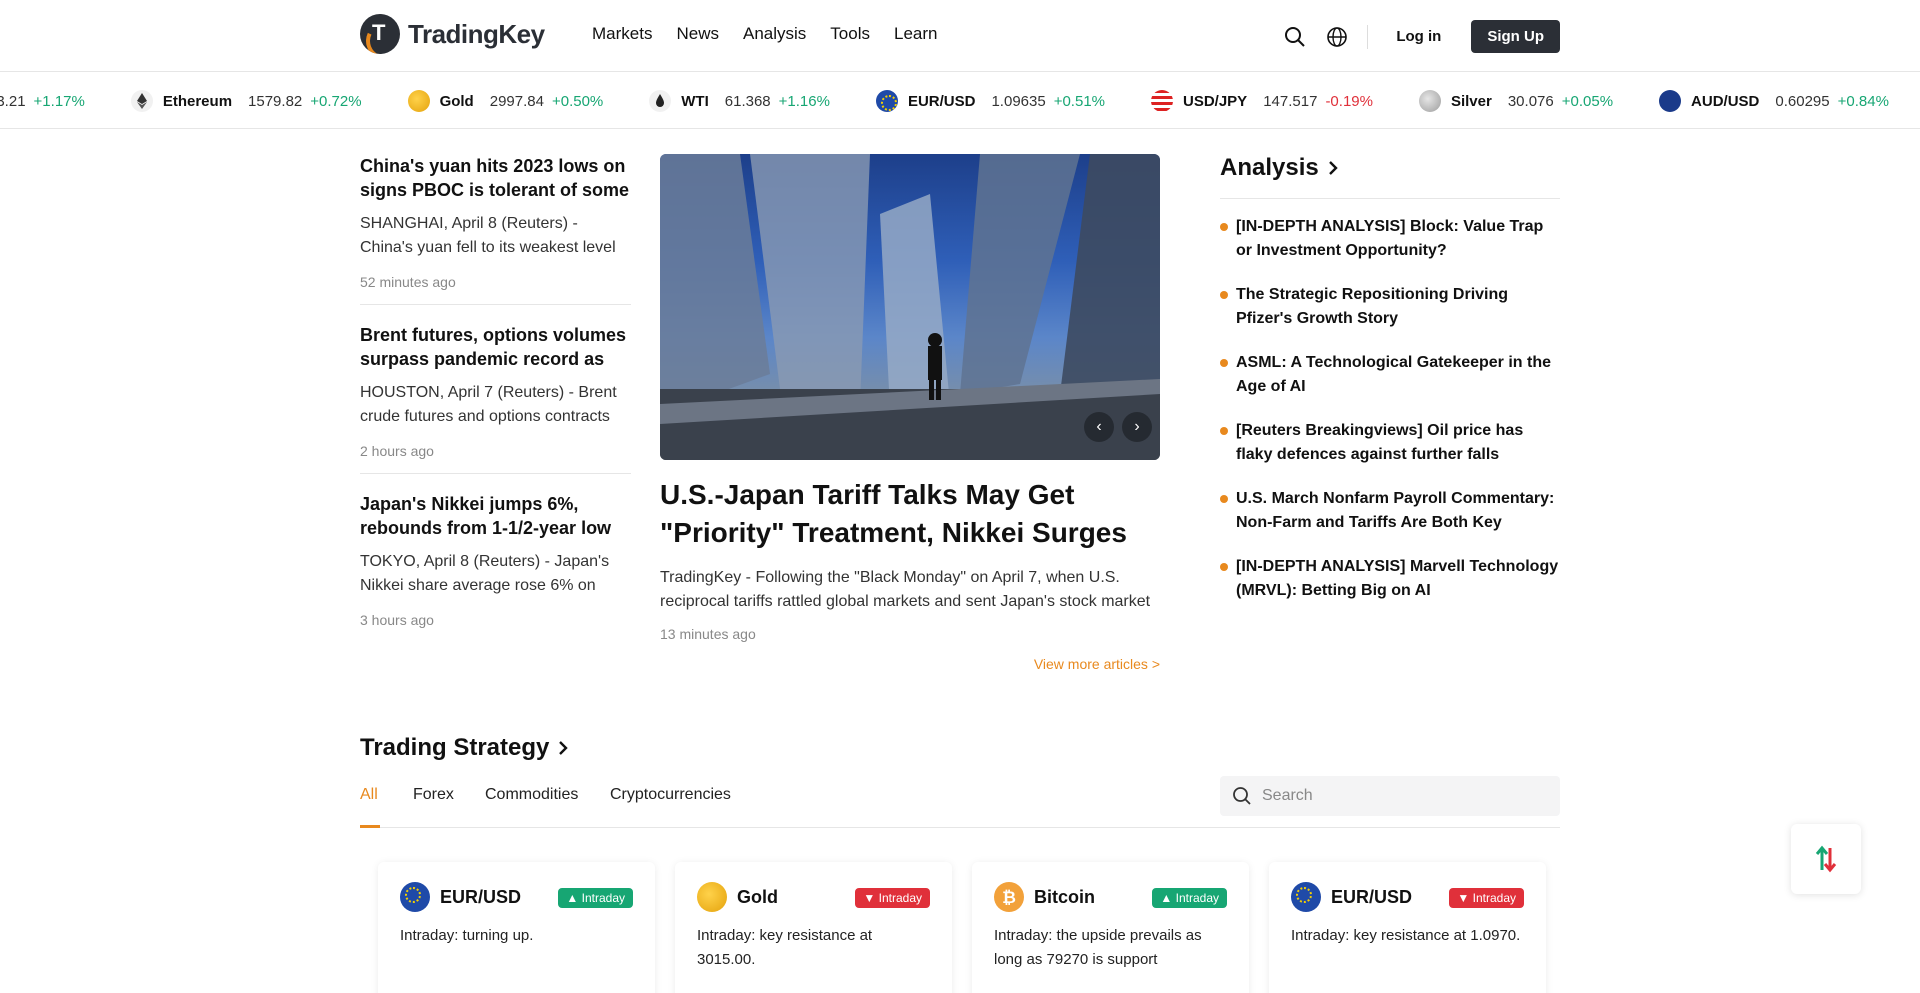 The image size is (1920, 993). I want to click on card-text: Intraday: key resistance at 1.0970., so click(1406, 935).